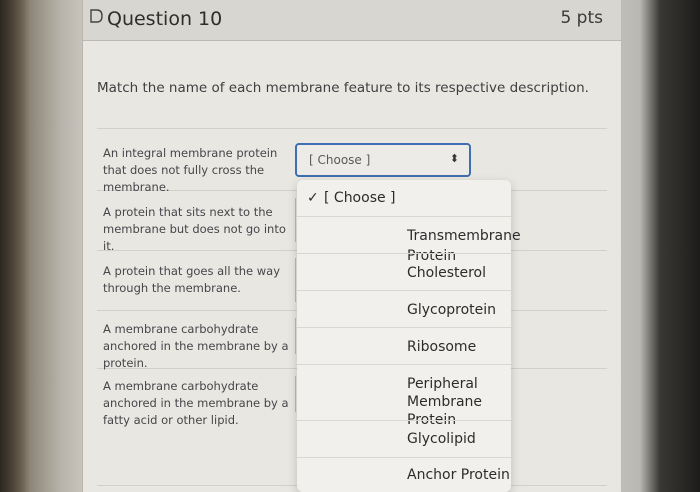 Image resolution: width=700 pixels, height=492 pixels. Describe the element at coordinates (352, 20) in the screenshot. I see `question-header: Question 10 5 pts` at that location.